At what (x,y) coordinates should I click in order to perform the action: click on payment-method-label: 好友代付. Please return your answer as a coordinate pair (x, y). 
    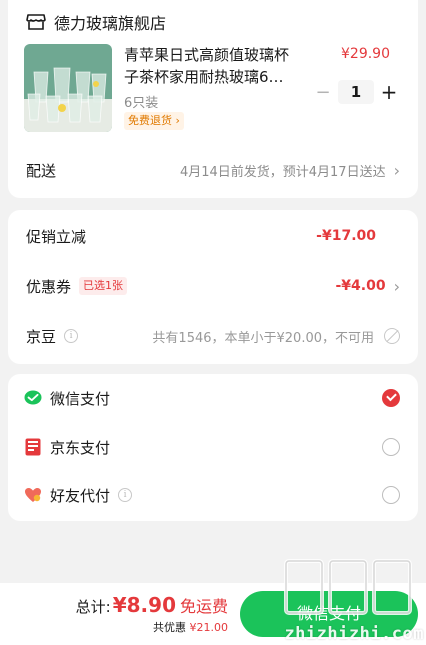
    Looking at the image, I should click on (80, 495).